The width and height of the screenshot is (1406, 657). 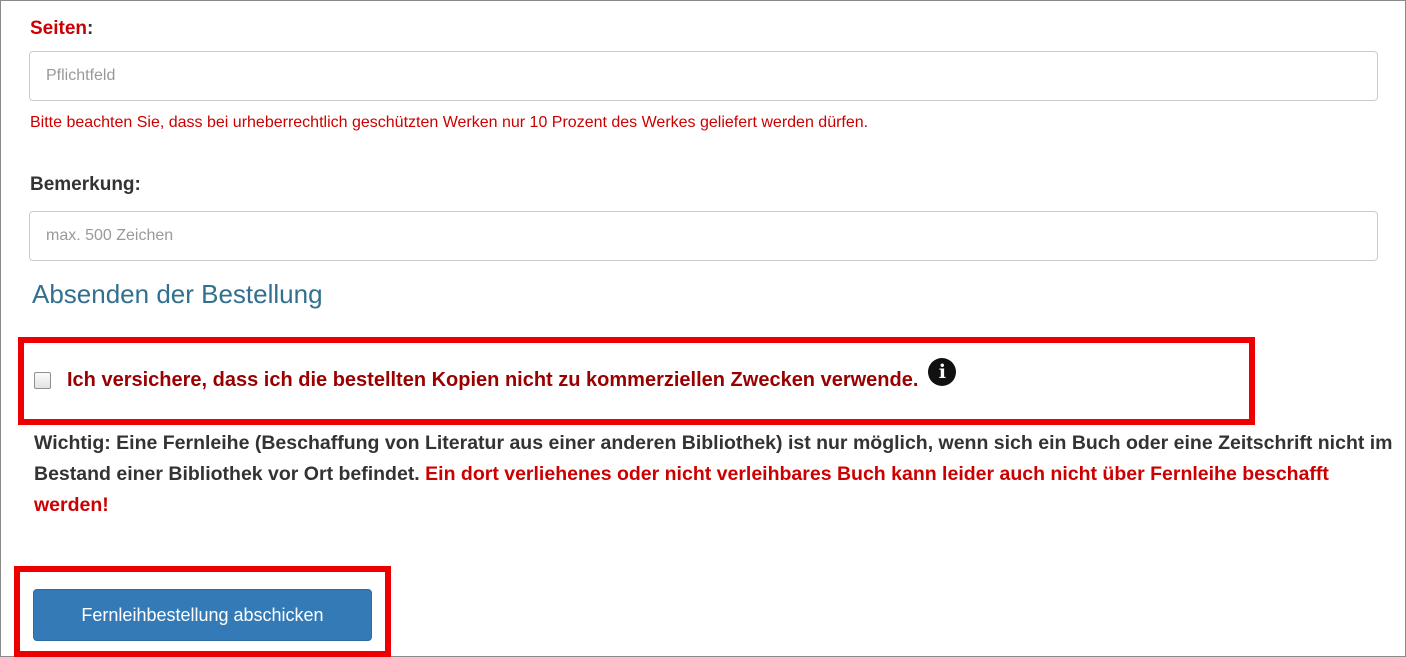 I want to click on seiten-label-text: Seiten, so click(x=59, y=28).